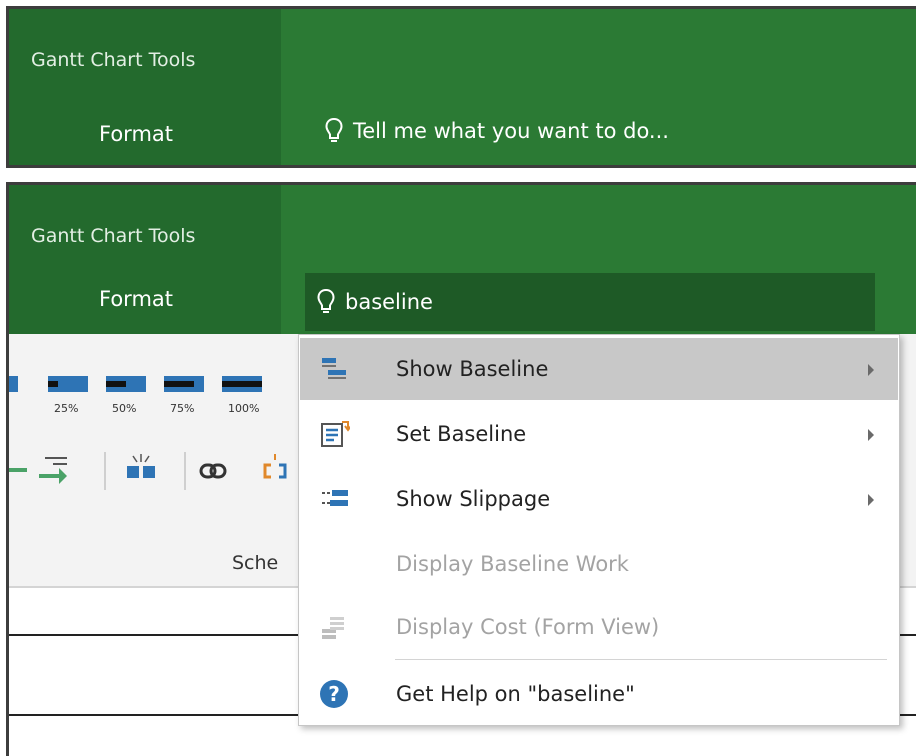 The image size is (916, 756). I want to click on menu-item-label: Set Baseline, so click(461, 434).